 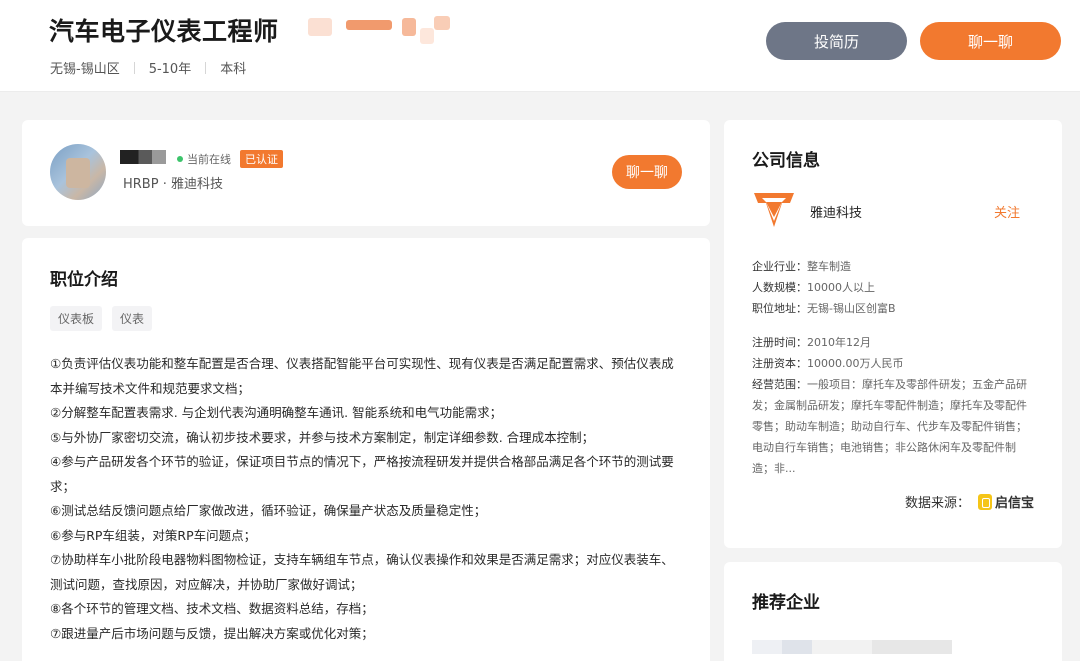 I want to click on size-row: 人数规模：10000人以上, so click(x=894, y=287).